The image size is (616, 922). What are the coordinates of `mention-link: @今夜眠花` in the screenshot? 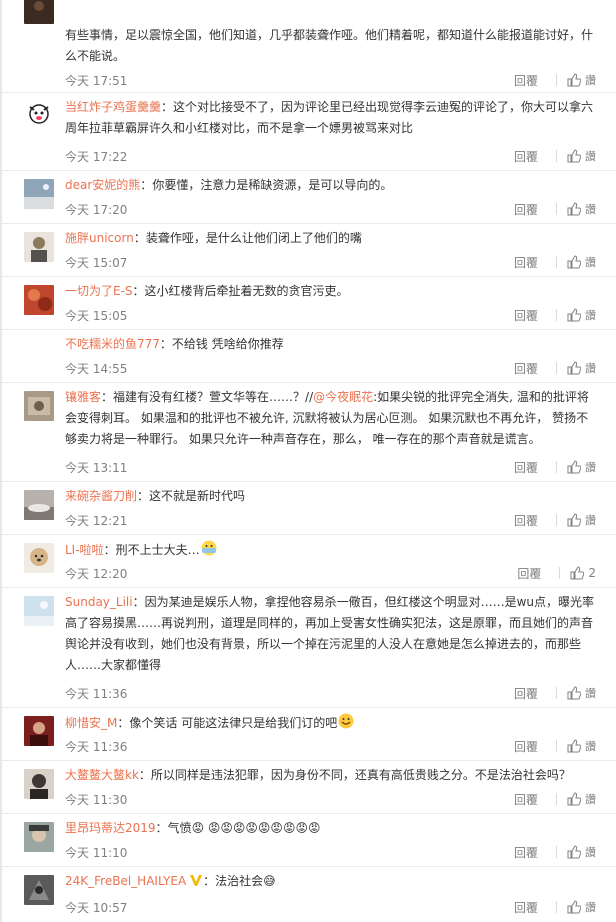 It's located at (343, 397).